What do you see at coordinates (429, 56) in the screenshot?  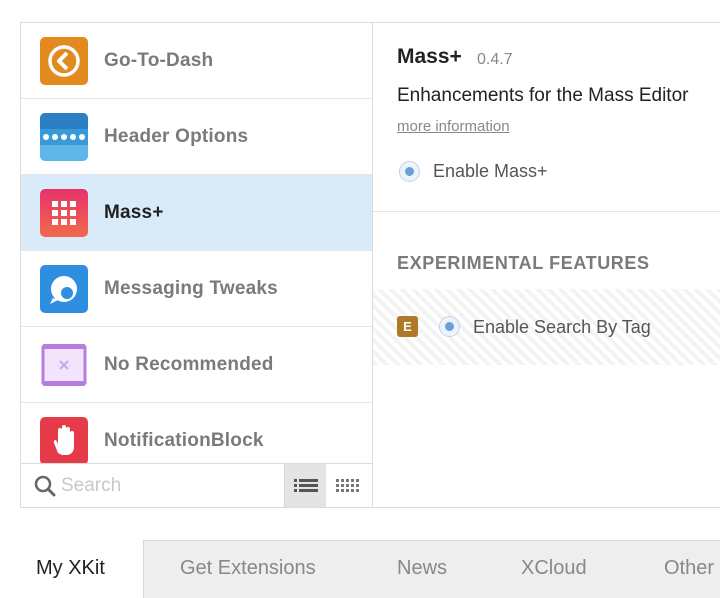 I see `extension-title: Mass+` at bounding box center [429, 56].